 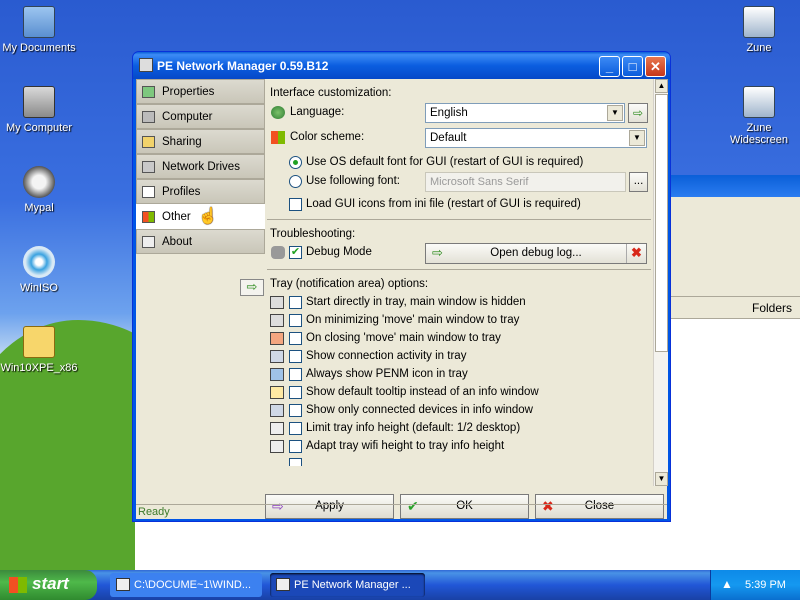 What do you see at coordinates (48, 585) in the screenshot?
I see `start-button: start` at bounding box center [48, 585].